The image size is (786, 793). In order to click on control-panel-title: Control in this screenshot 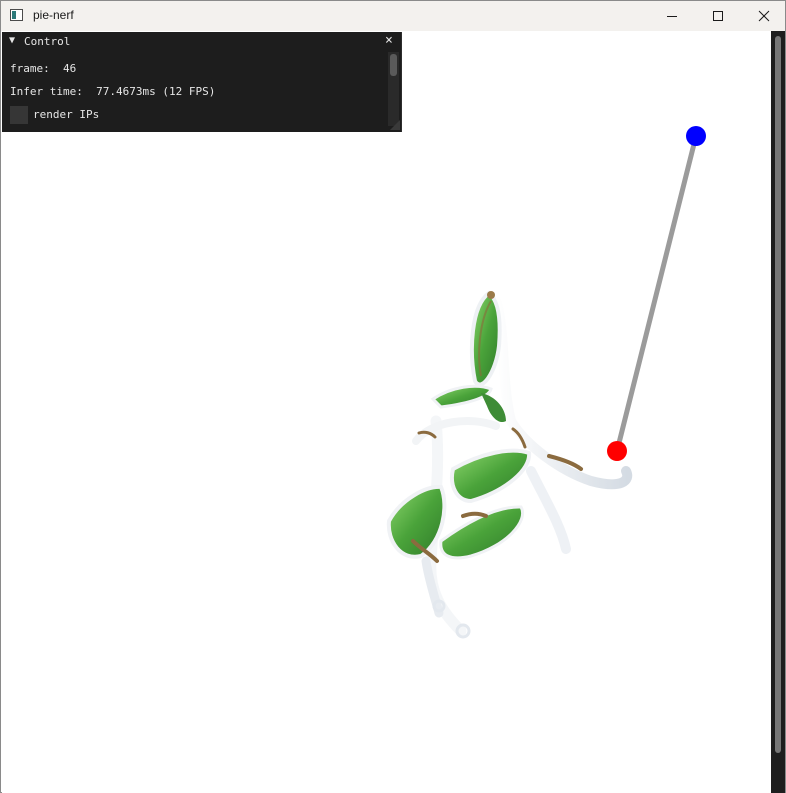, I will do `click(47, 41)`.